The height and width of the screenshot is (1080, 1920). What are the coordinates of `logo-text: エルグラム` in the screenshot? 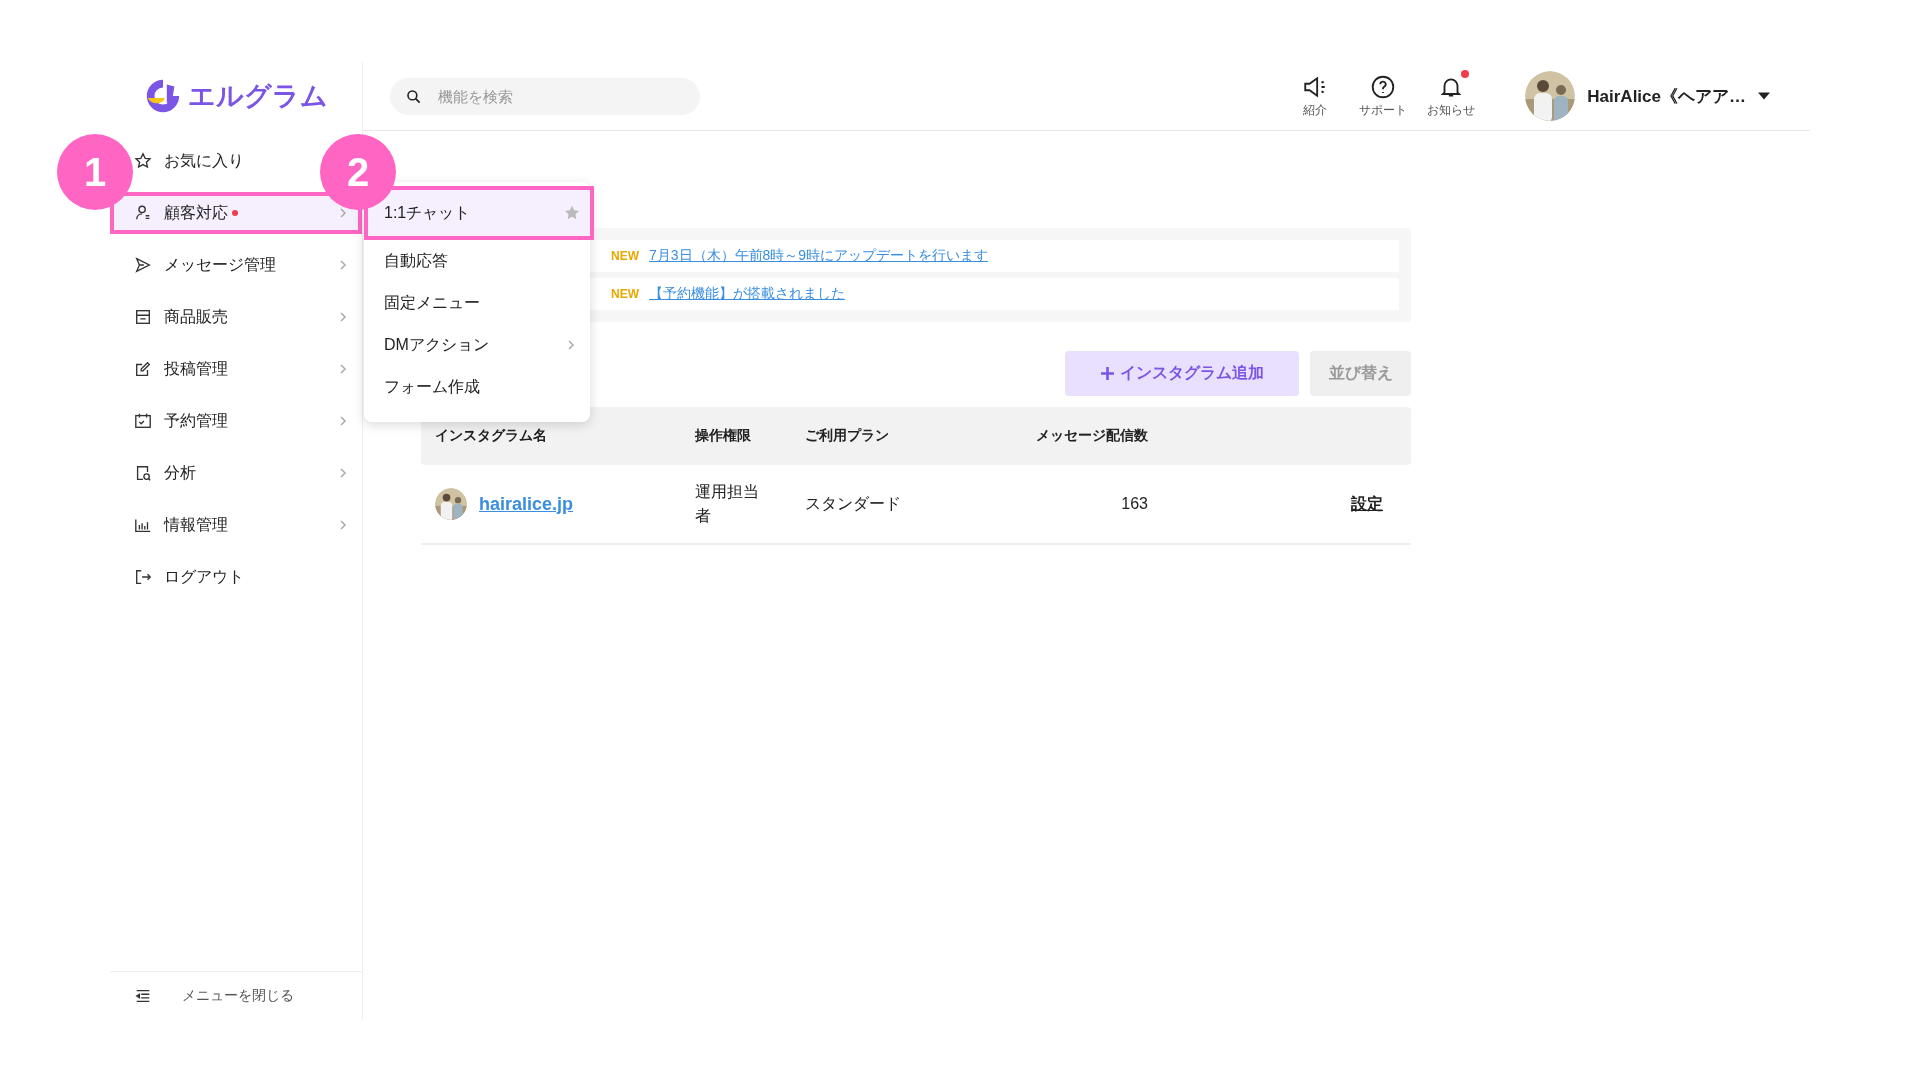 It's located at (258, 96).